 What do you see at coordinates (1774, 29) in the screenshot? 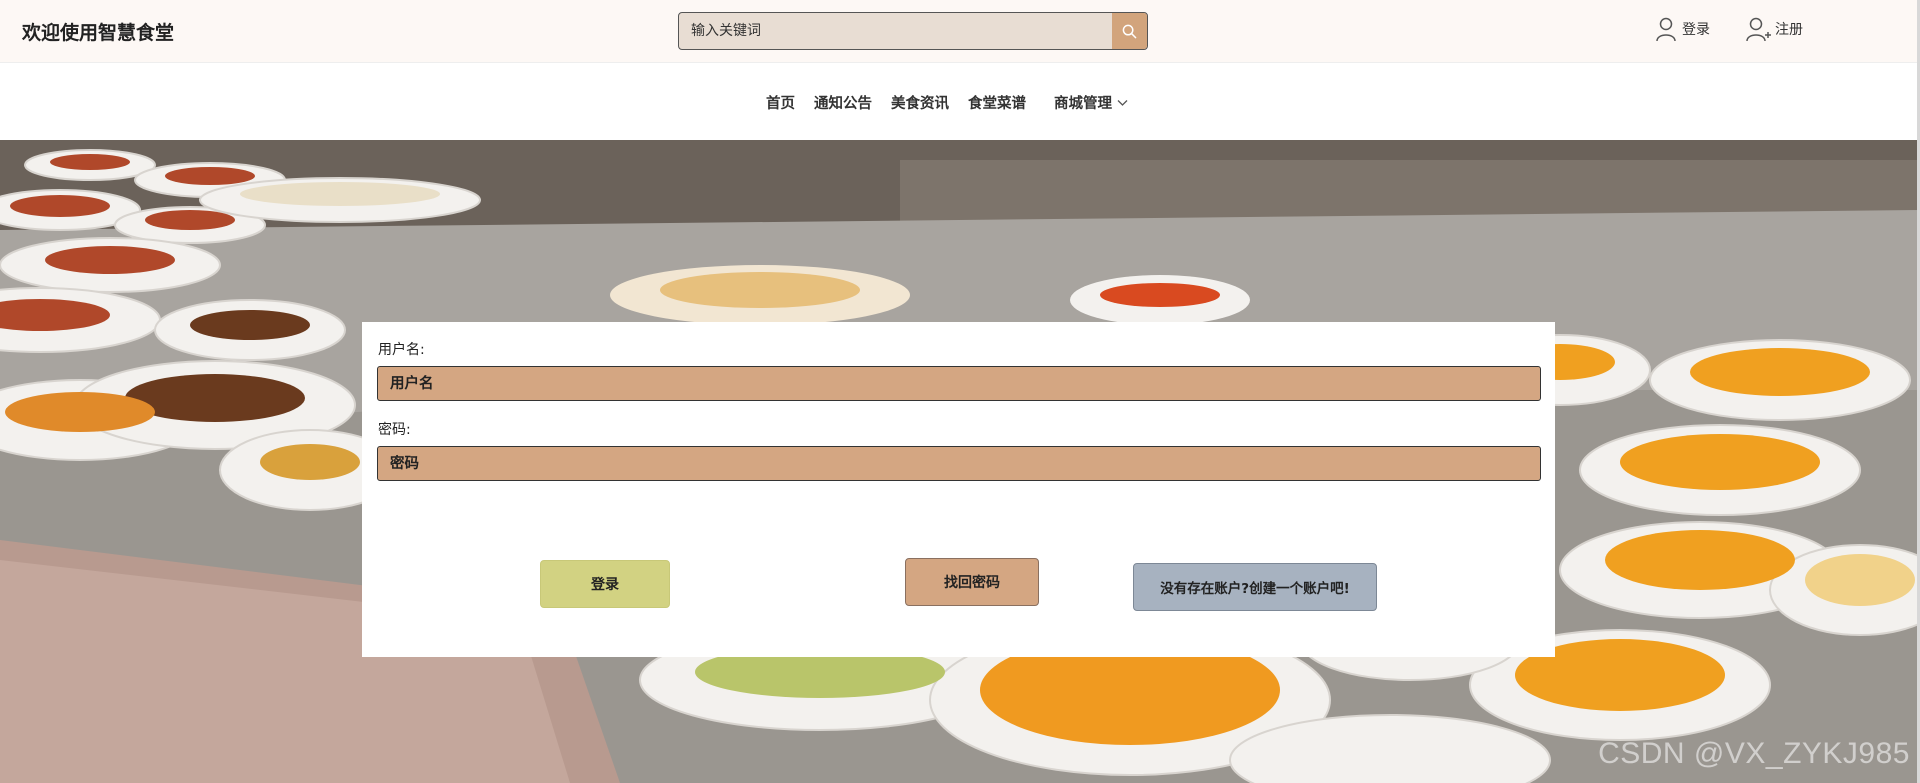
I see `register-link: 注册` at bounding box center [1774, 29].